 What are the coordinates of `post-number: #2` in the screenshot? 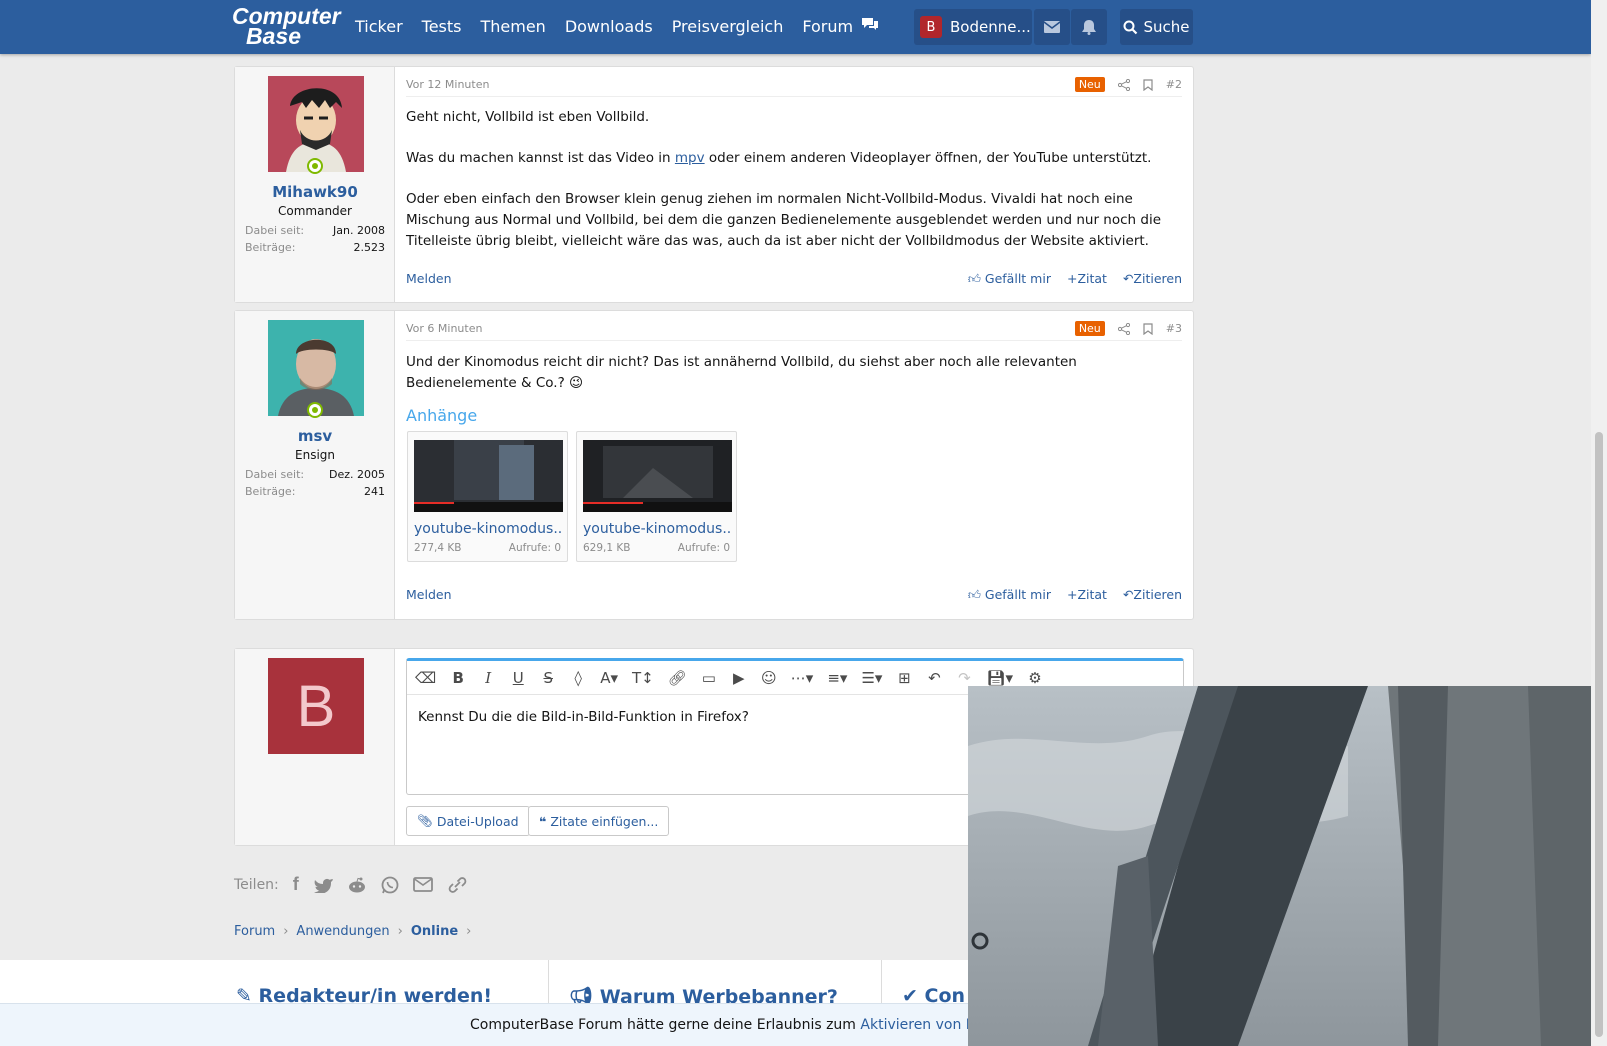 It's located at (1174, 84).